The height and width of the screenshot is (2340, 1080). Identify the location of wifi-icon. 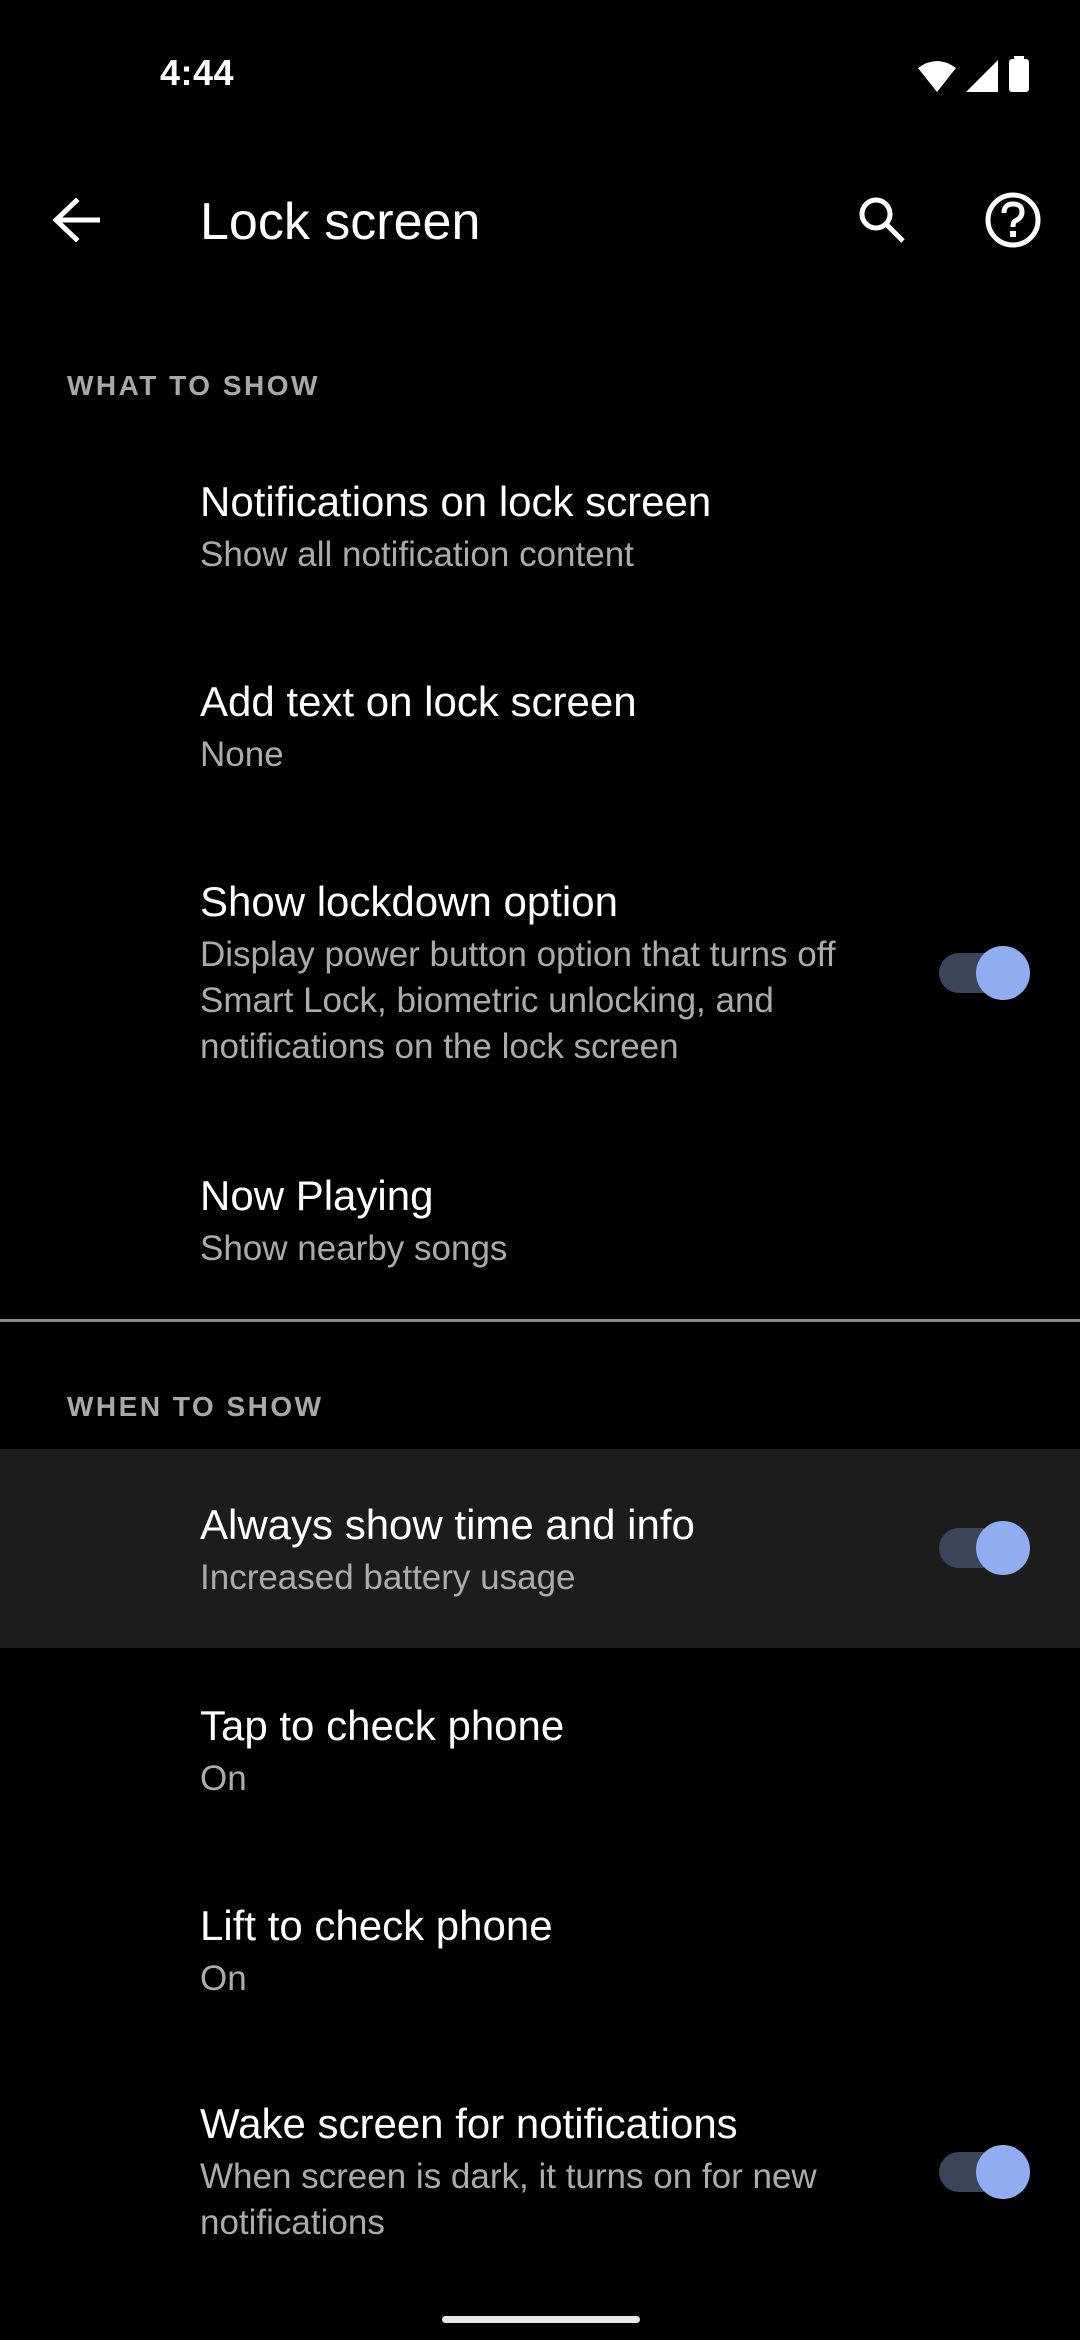
(937, 78).